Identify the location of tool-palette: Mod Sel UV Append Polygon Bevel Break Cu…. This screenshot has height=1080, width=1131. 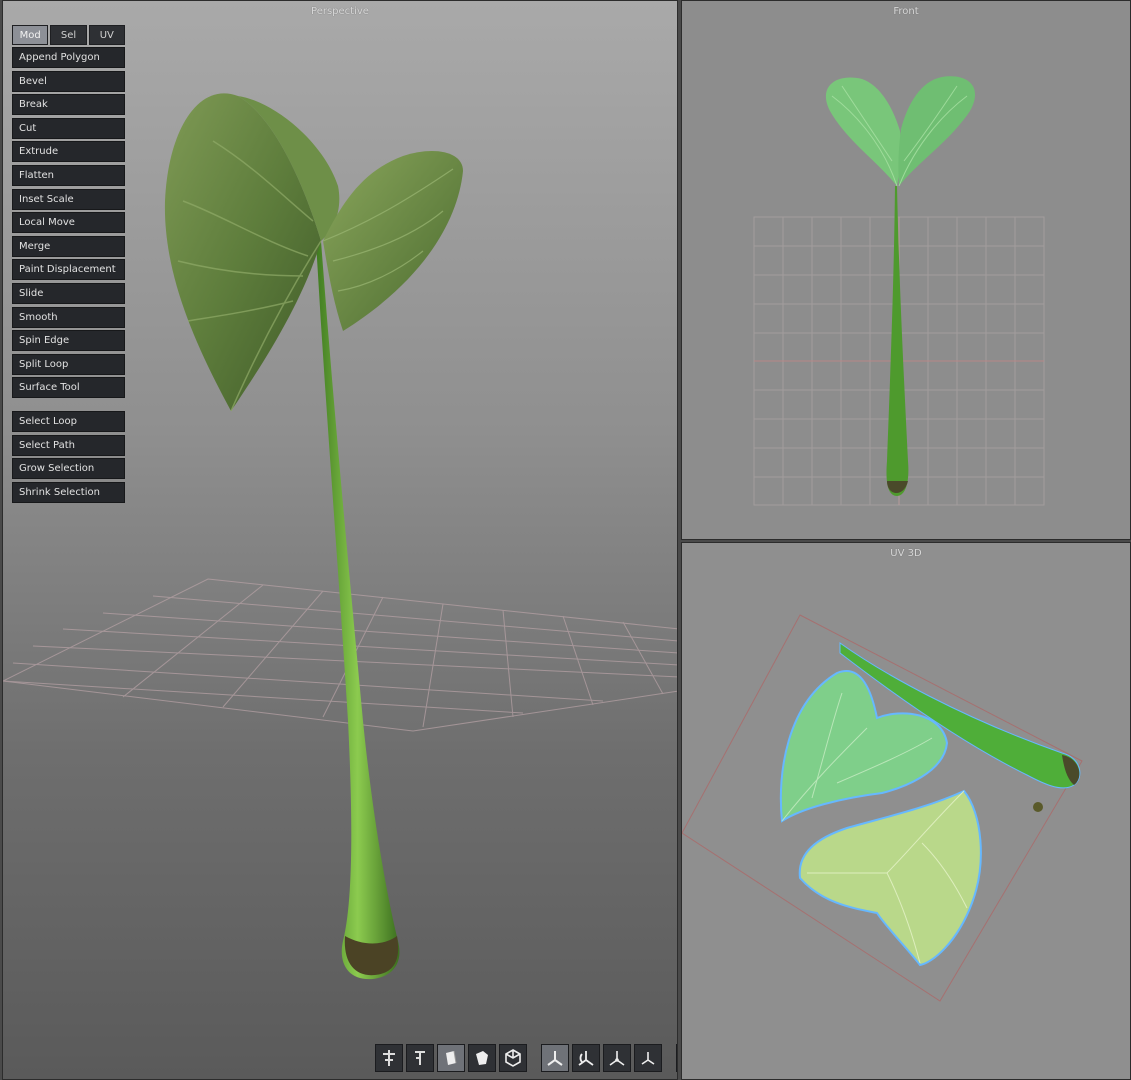
(68, 265).